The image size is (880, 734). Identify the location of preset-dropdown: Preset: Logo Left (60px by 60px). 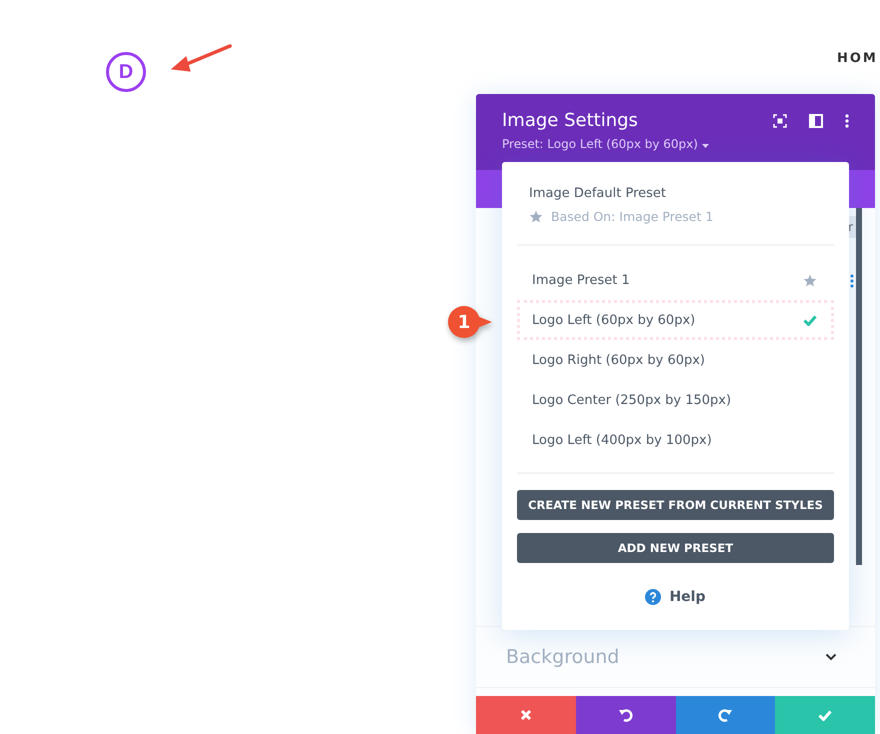
(605, 144).